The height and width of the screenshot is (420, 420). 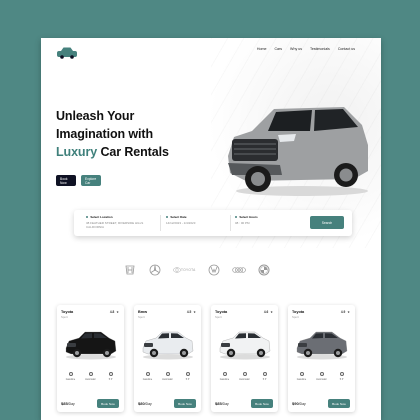 What do you see at coordinates (295, 403) in the screenshot?
I see `price-value: $90` at bounding box center [295, 403].